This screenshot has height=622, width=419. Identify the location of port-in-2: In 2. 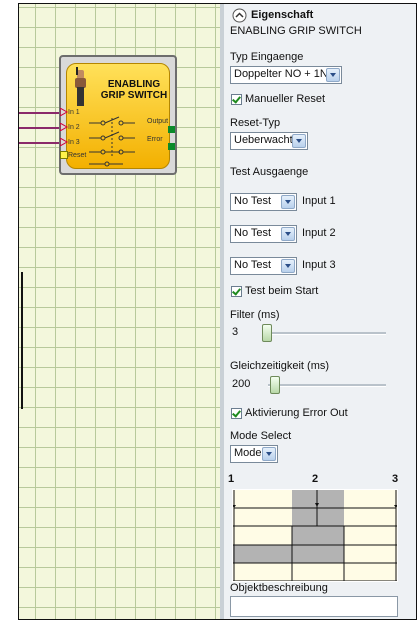
(69, 127).